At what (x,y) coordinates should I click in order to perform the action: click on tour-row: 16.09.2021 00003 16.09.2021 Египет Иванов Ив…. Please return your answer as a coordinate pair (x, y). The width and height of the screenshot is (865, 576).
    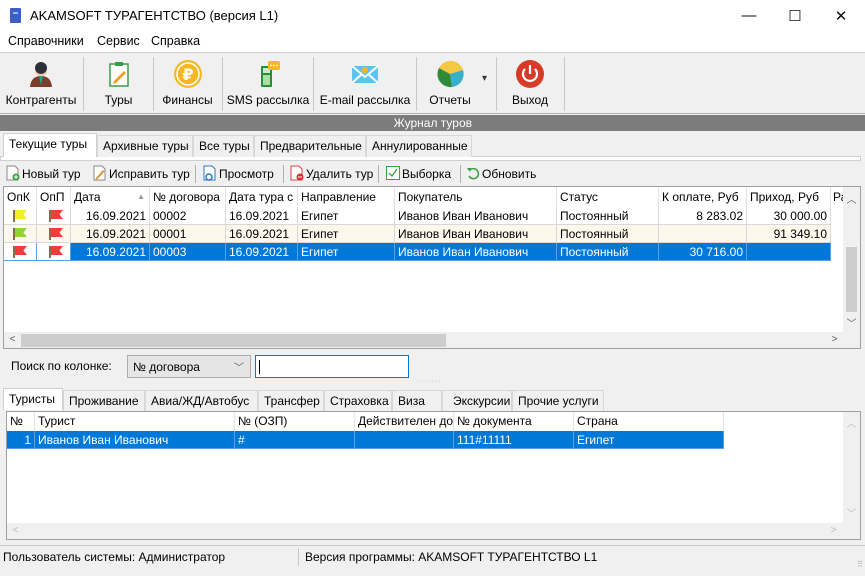
    Looking at the image, I should click on (417, 252).